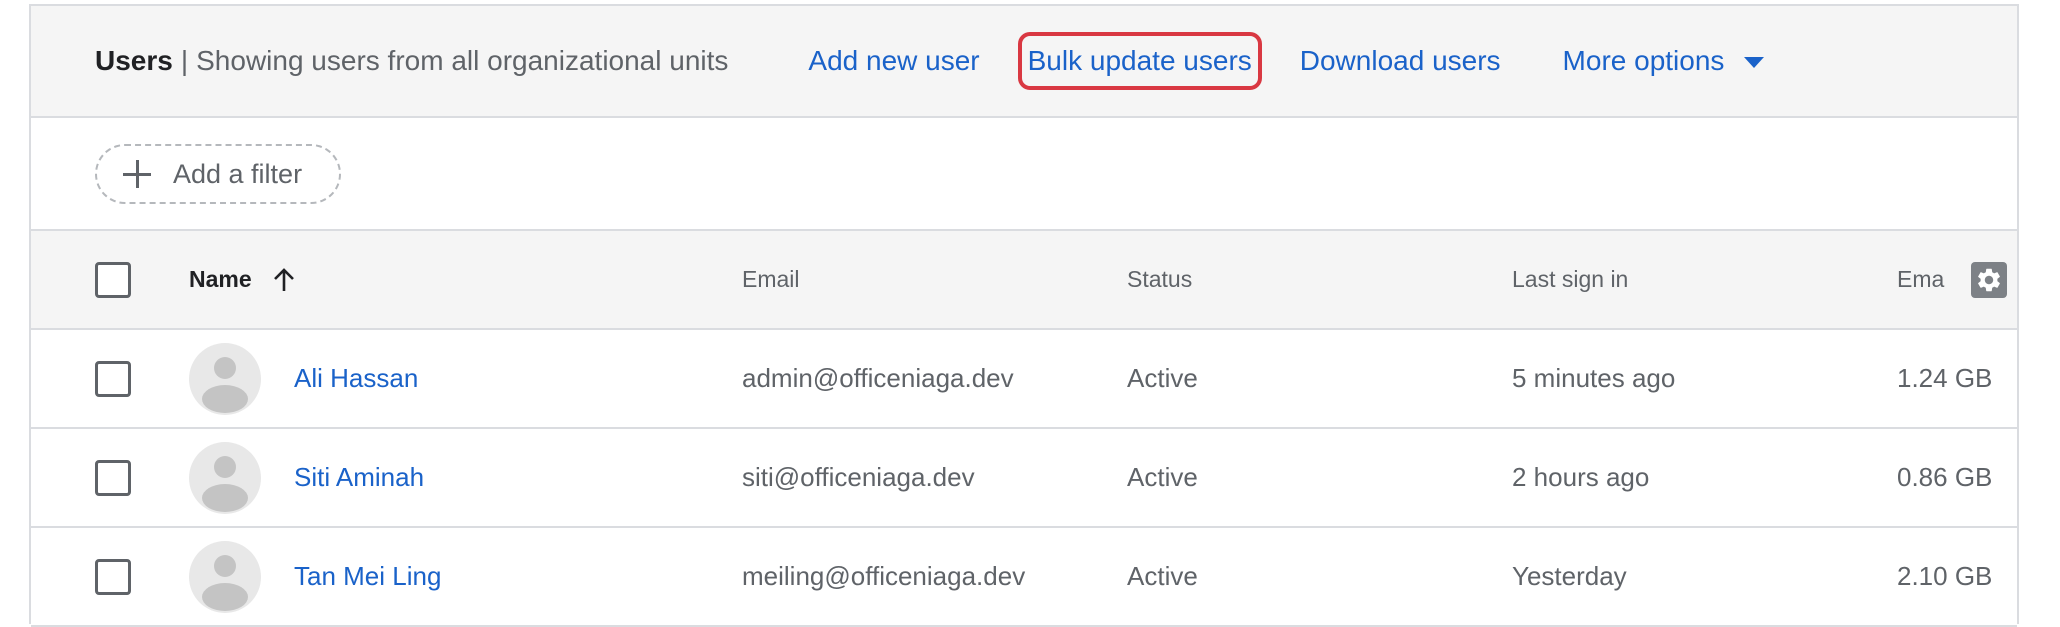  What do you see at coordinates (1581, 477) in the screenshot?
I see `user-last-sign-in: 2 hours ago` at bounding box center [1581, 477].